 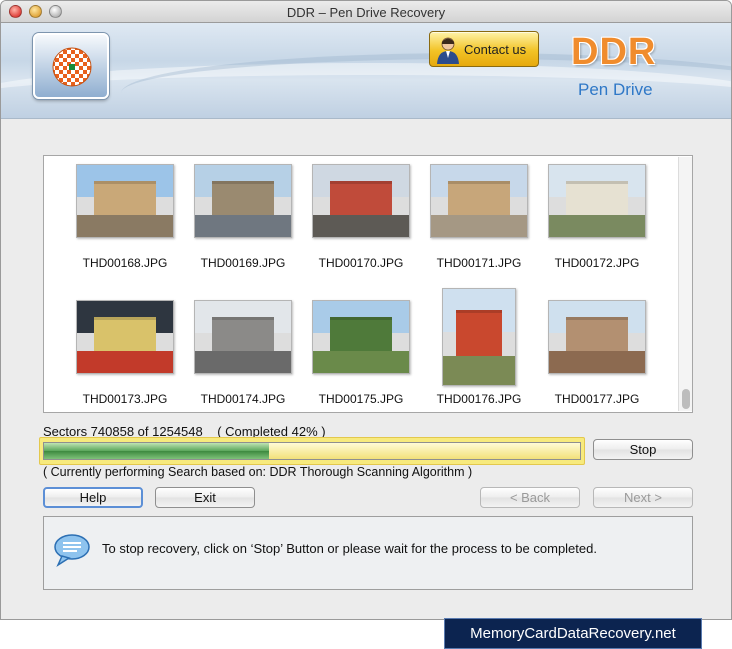 What do you see at coordinates (125, 399) in the screenshot?
I see `thumbnail-filename: THD00173.JPG` at bounding box center [125, 399].